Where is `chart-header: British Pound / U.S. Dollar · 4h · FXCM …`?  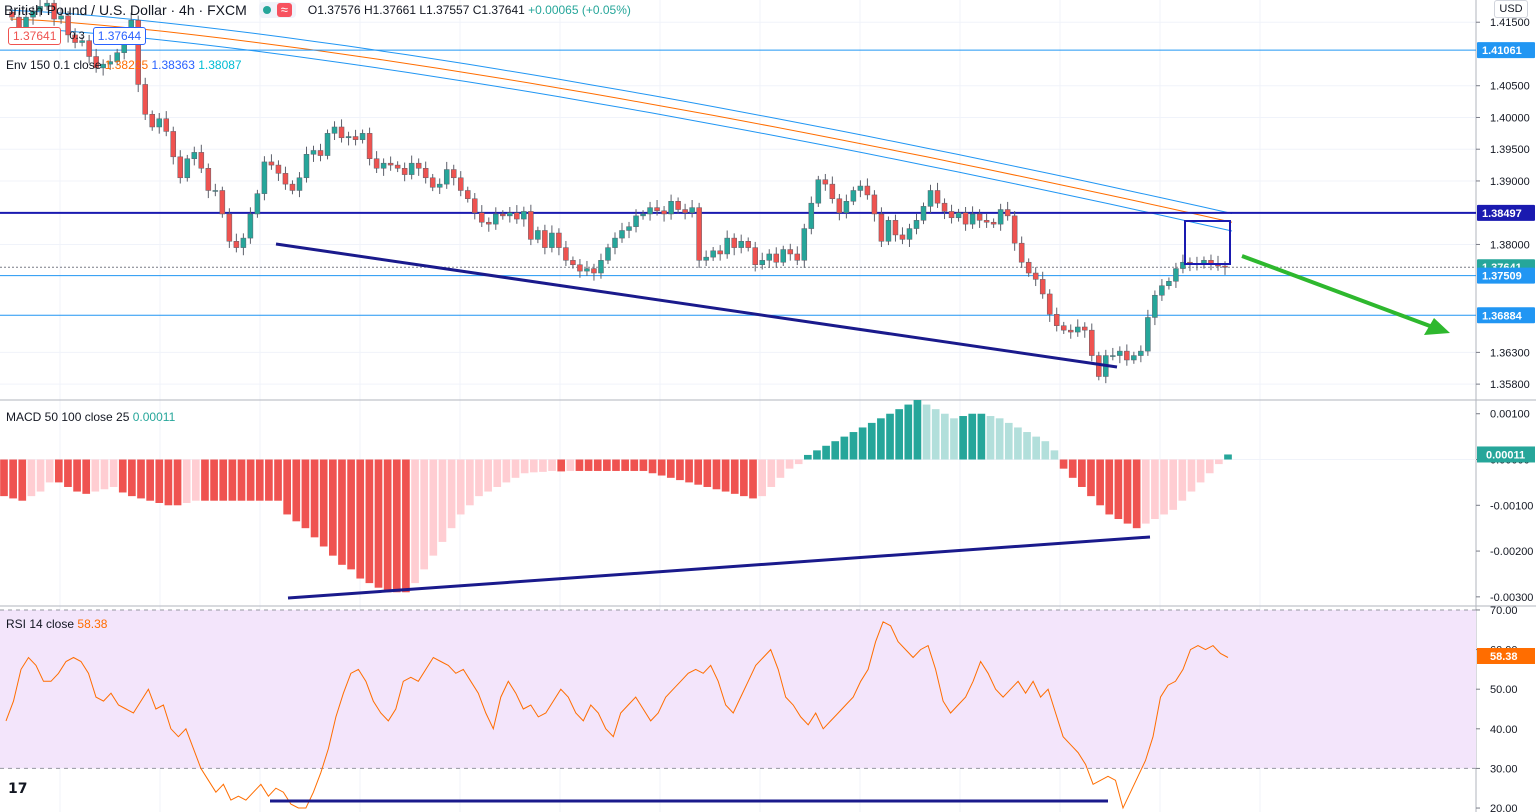
chart-header: British Pound / U.S. Dollar · 4h · FXCM … is located at coordinates (317, 10).